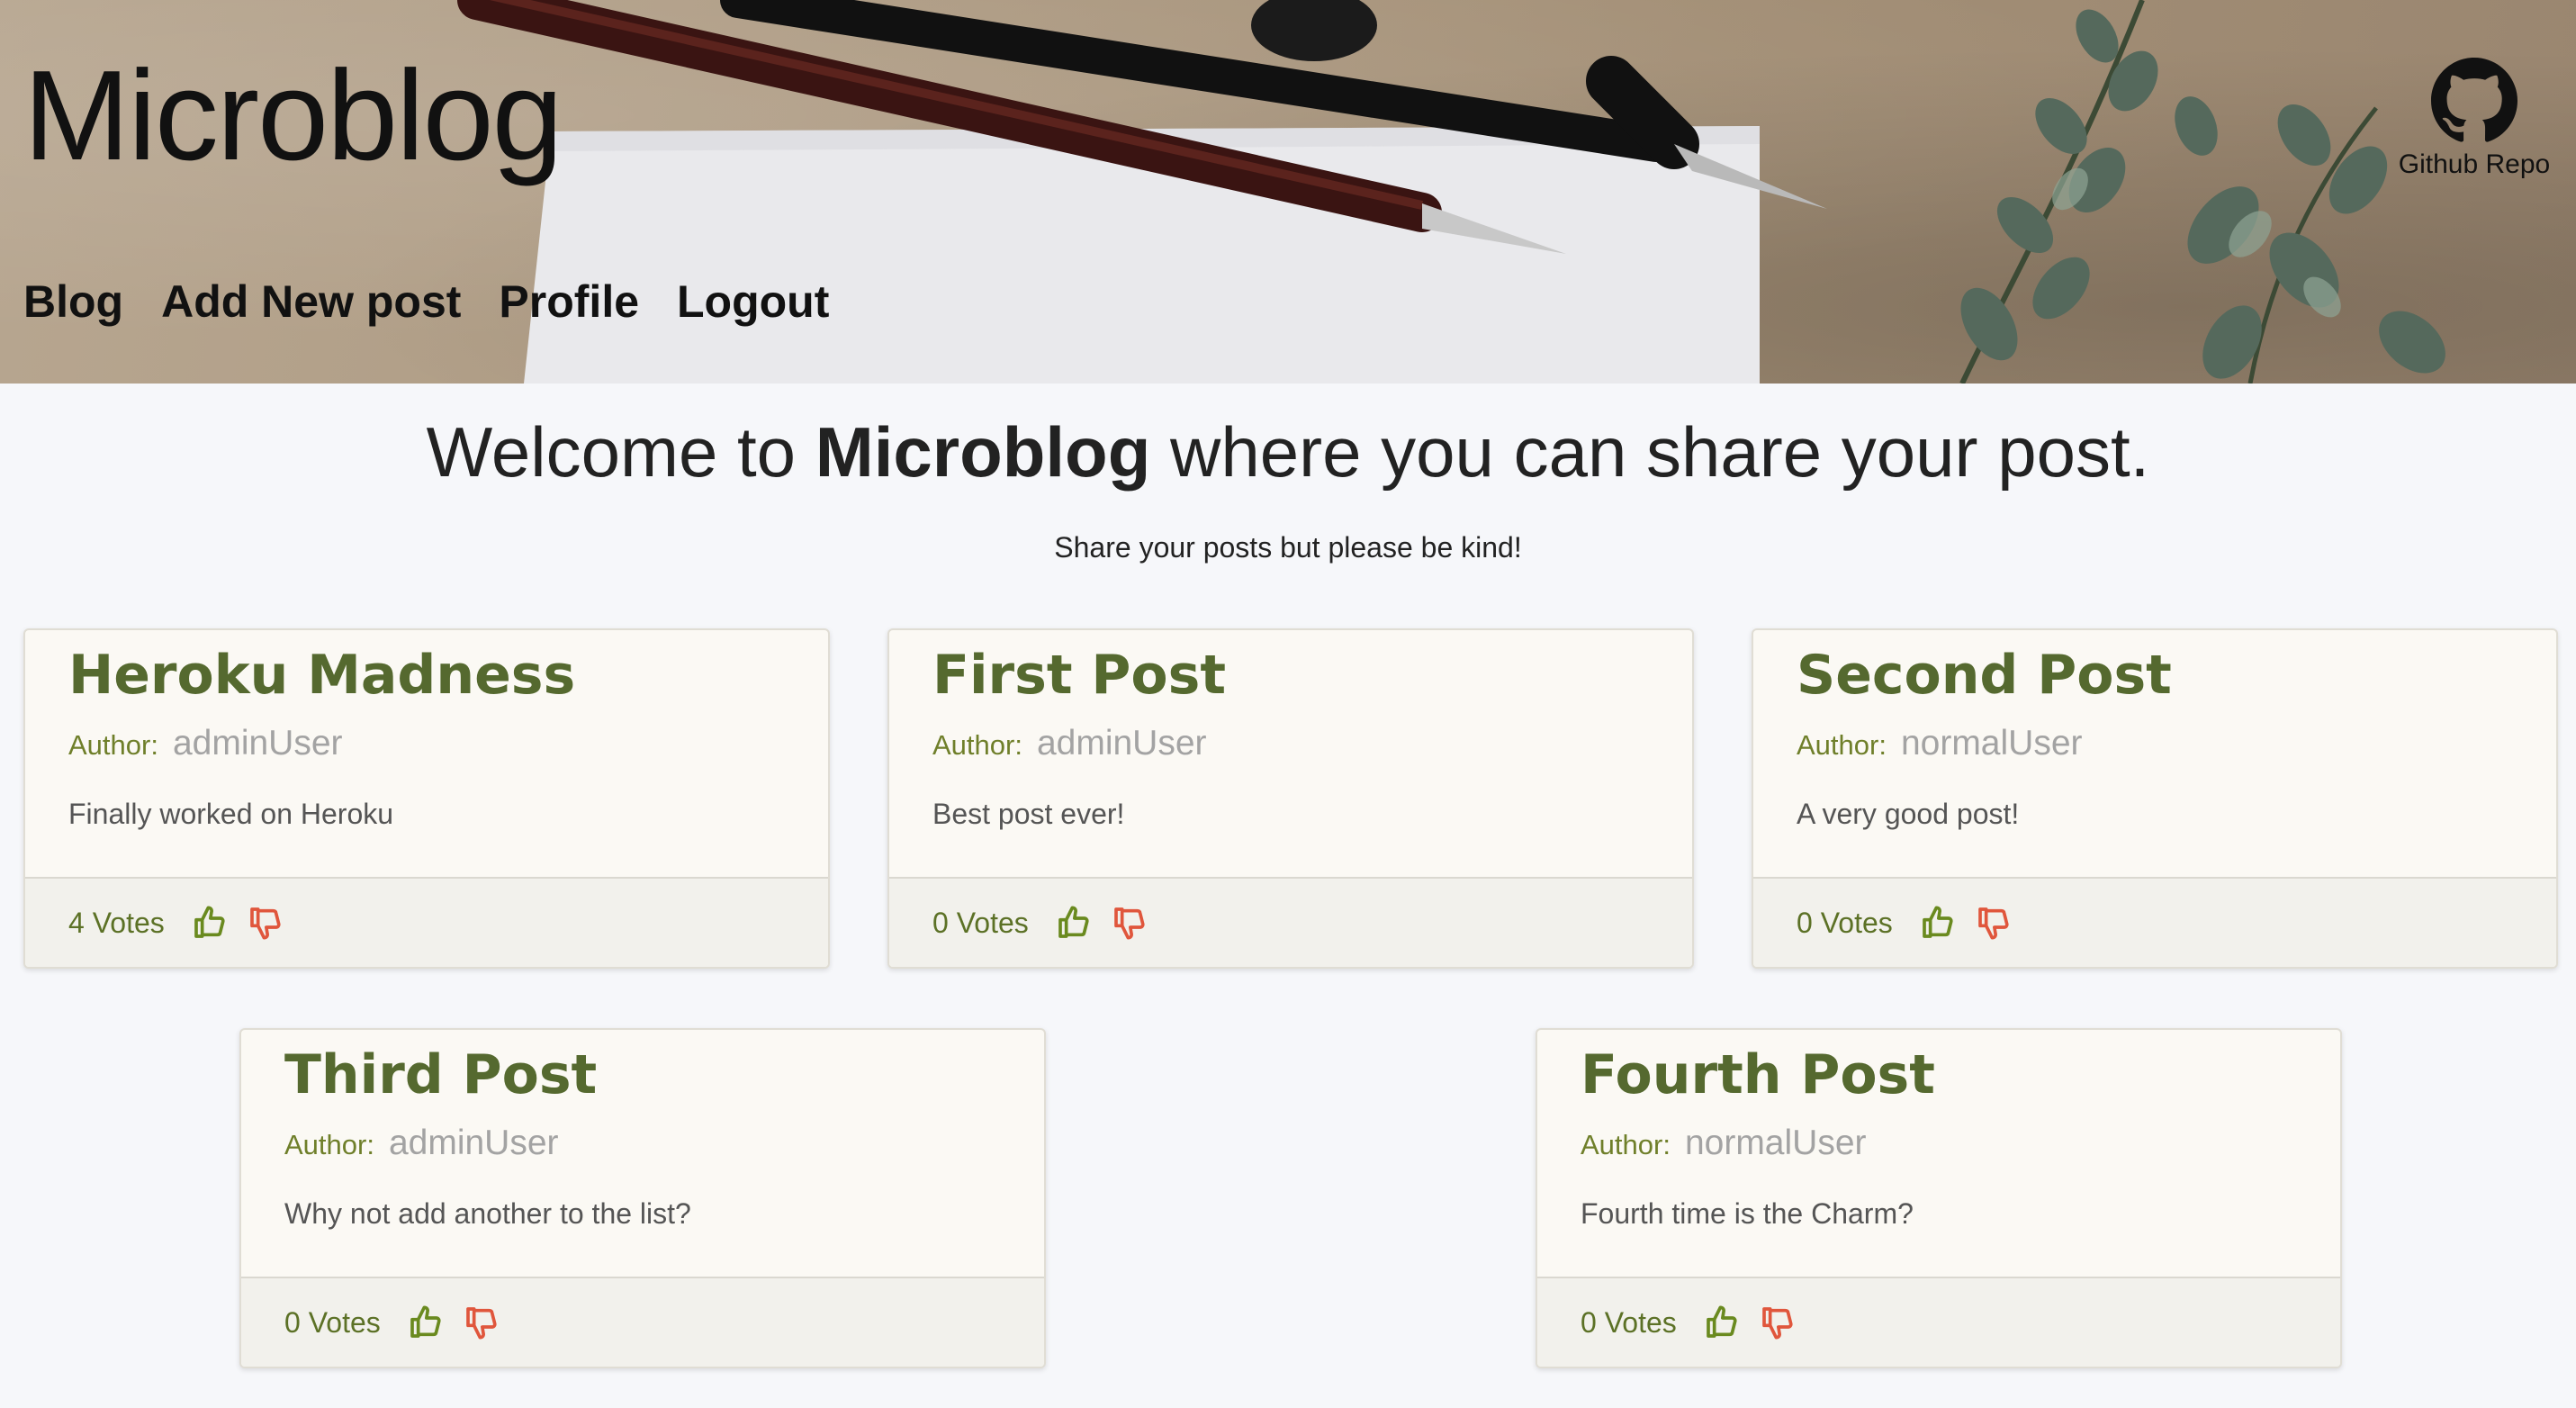  Describe the element at coordinates (231, 814) in the screenshot. I see `post-content: Finally worked on Heroku` at that location.